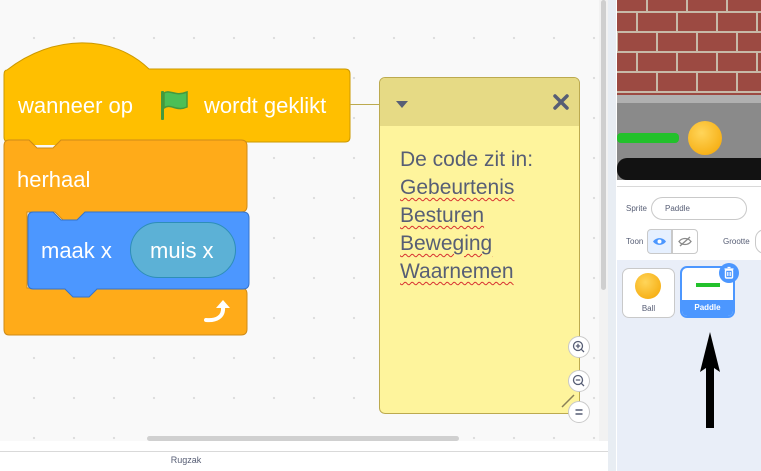 The height and width of the screenshot is (471, 761). I want to click on zoom-reset-button, so click(579, 412).